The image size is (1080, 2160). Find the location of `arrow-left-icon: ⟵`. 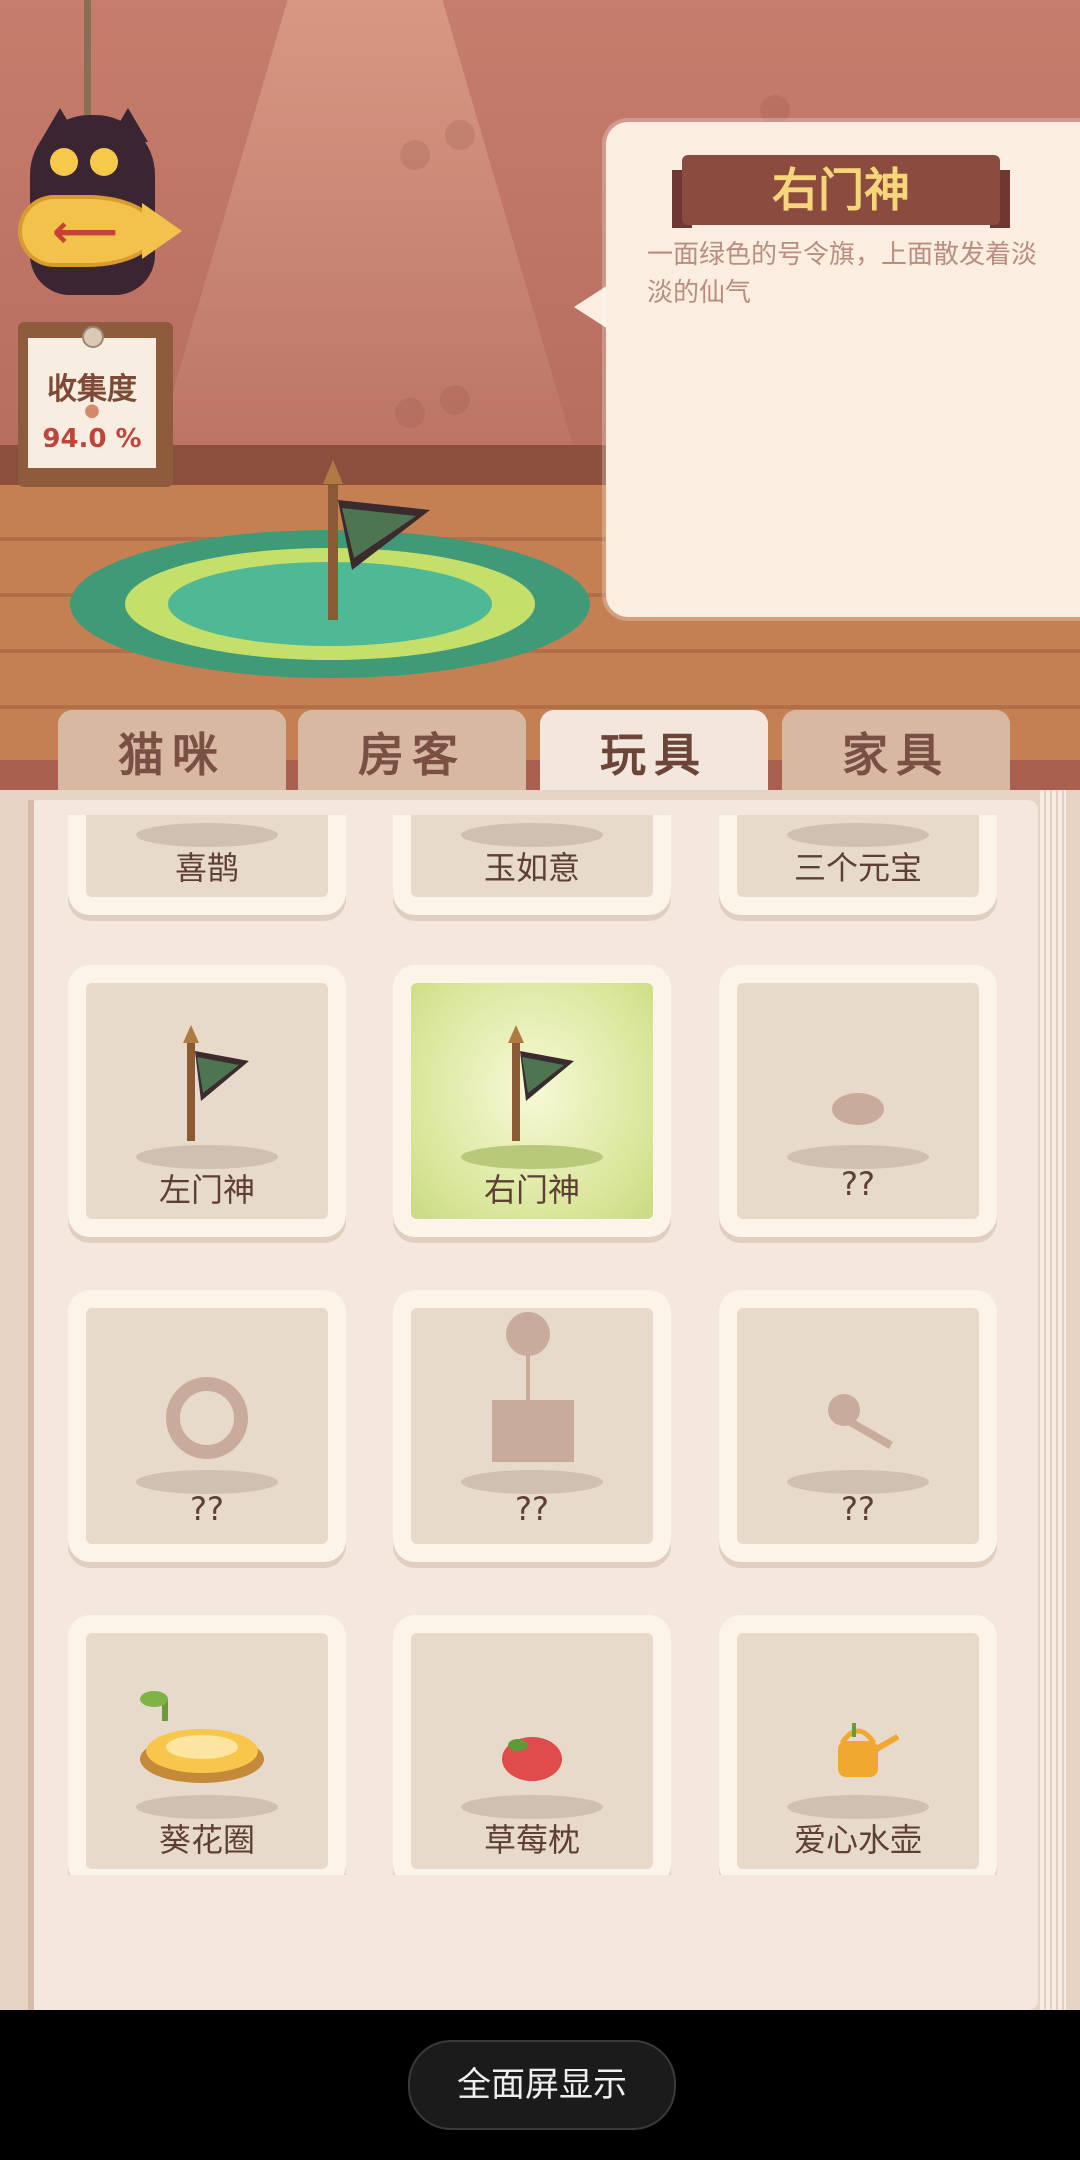

arrow-left-icon: ⟵ is located at coordinates (85, 231).